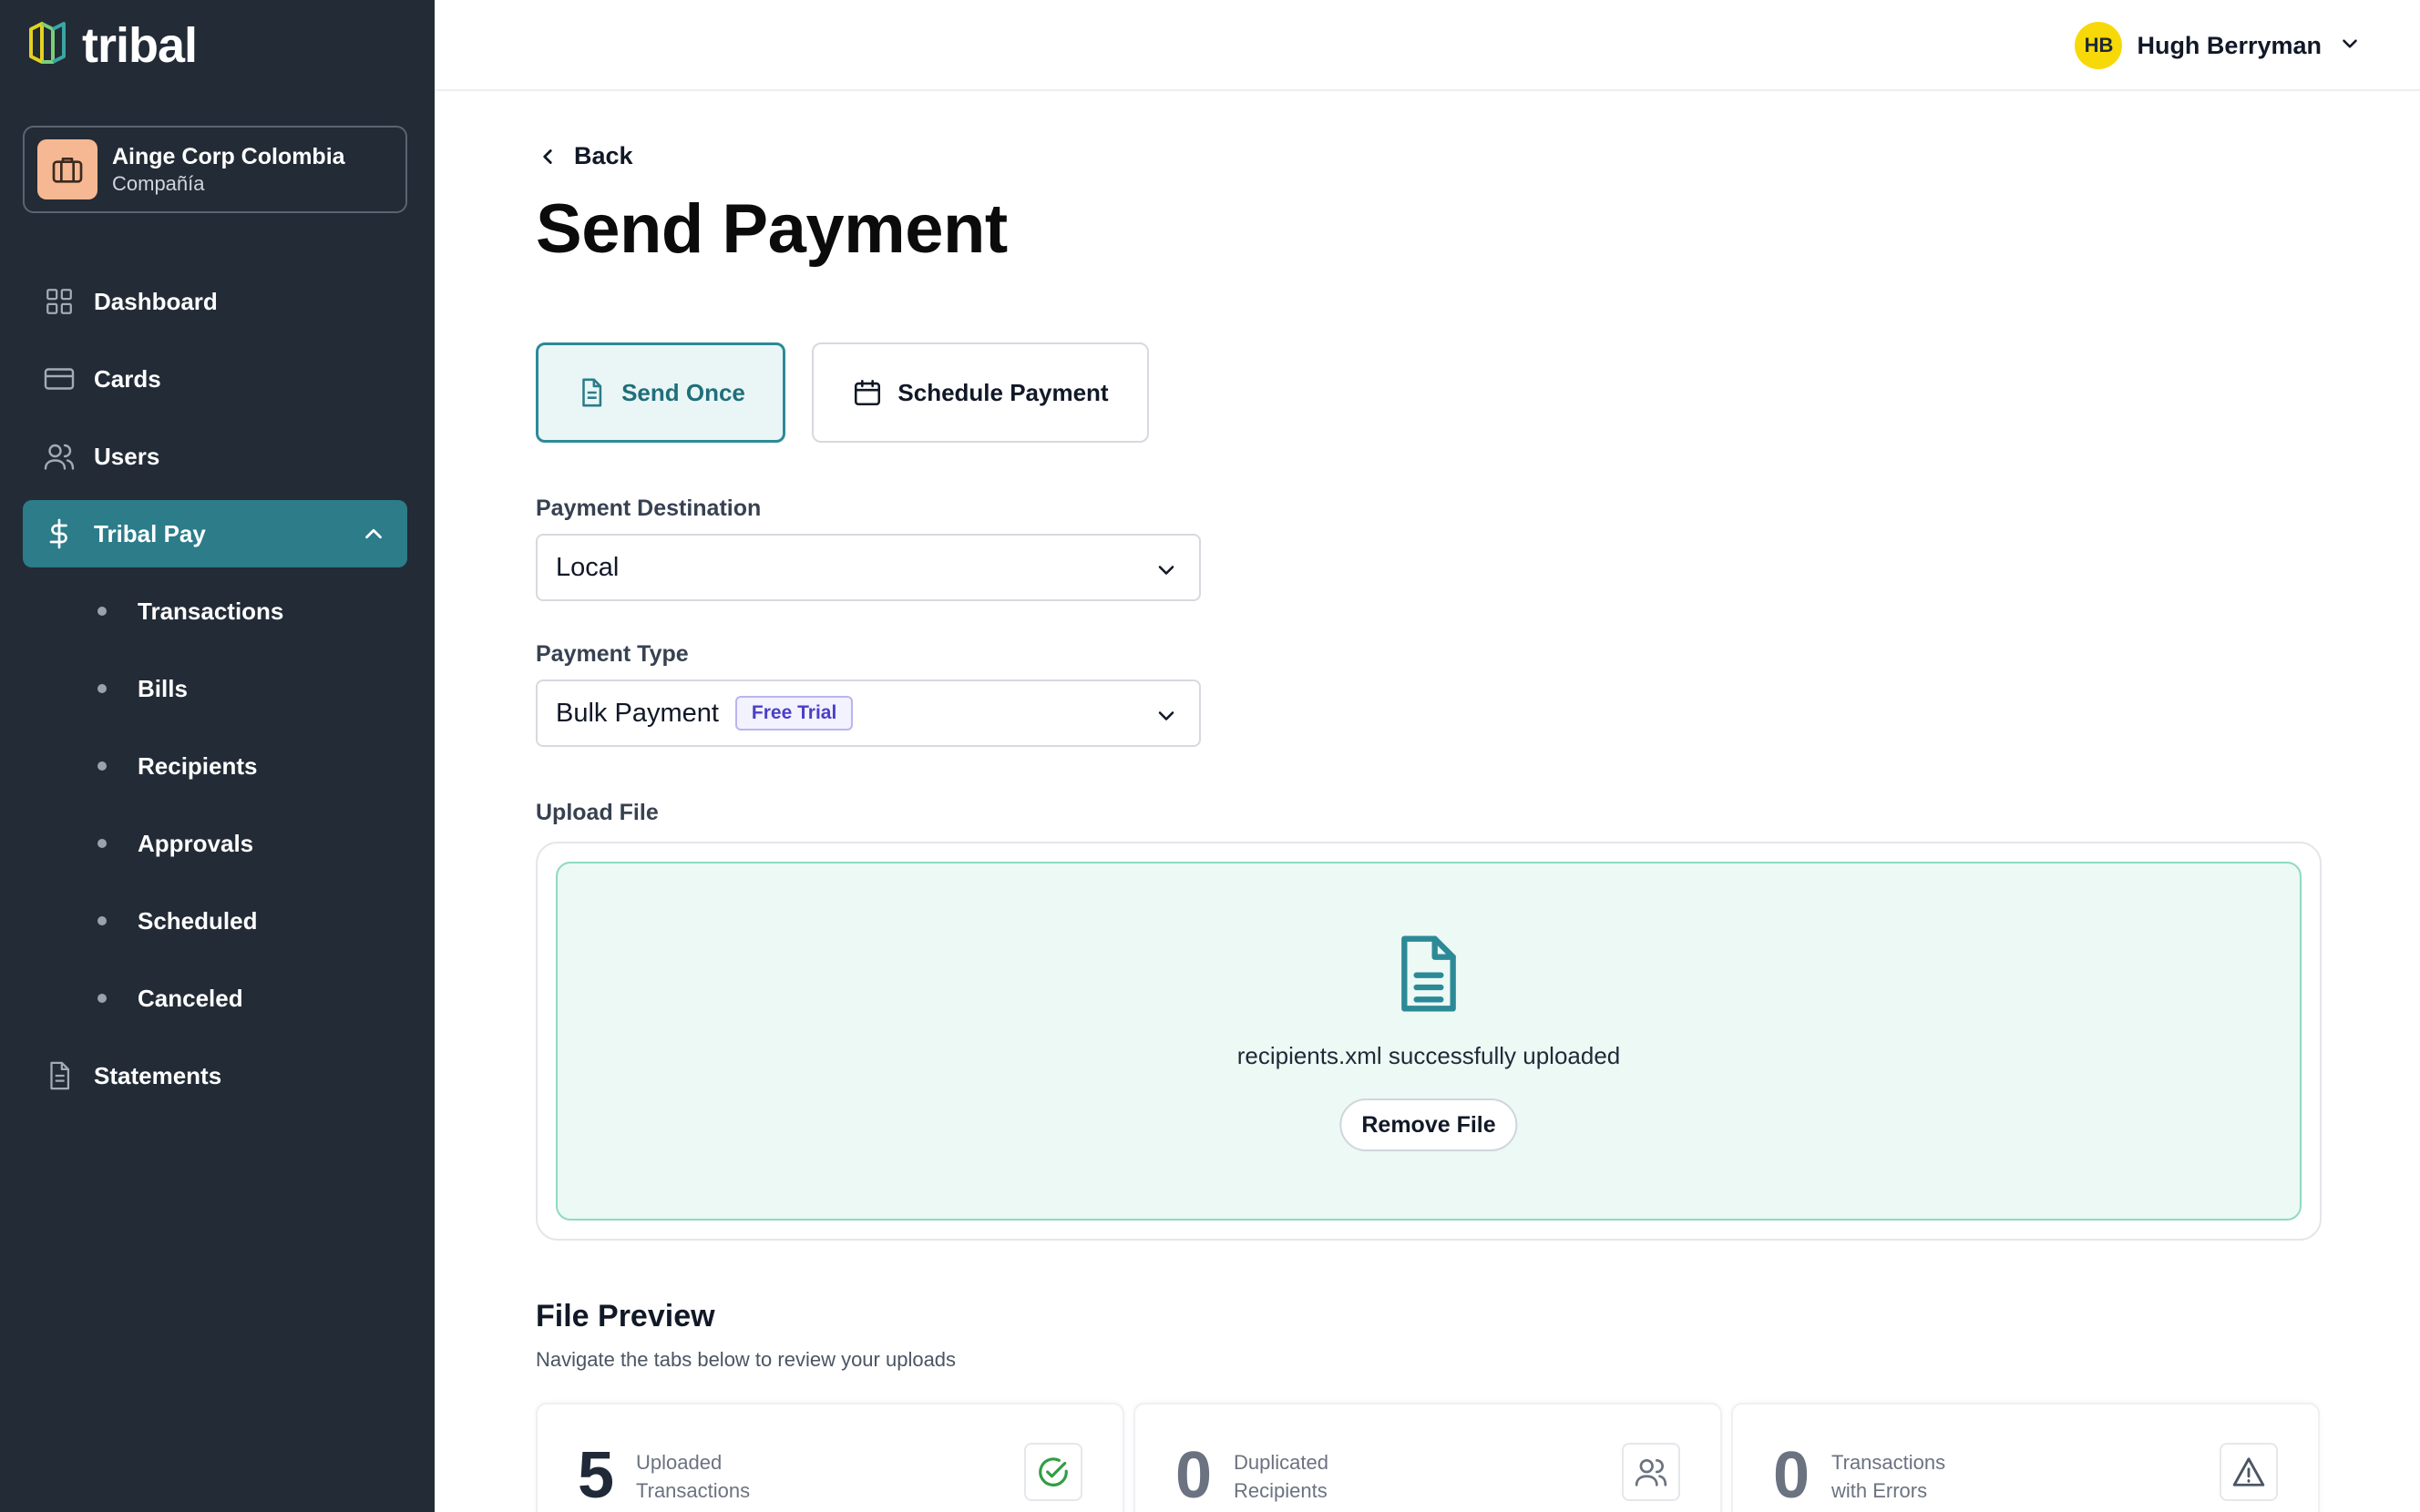 The width and height of the screenshot is (2420, 1512). What do you see at coordinates (1281, 1477) in the screenshot?
I see `stat-label: Duplicated Recipients` at bounding box center [1281, 1477].